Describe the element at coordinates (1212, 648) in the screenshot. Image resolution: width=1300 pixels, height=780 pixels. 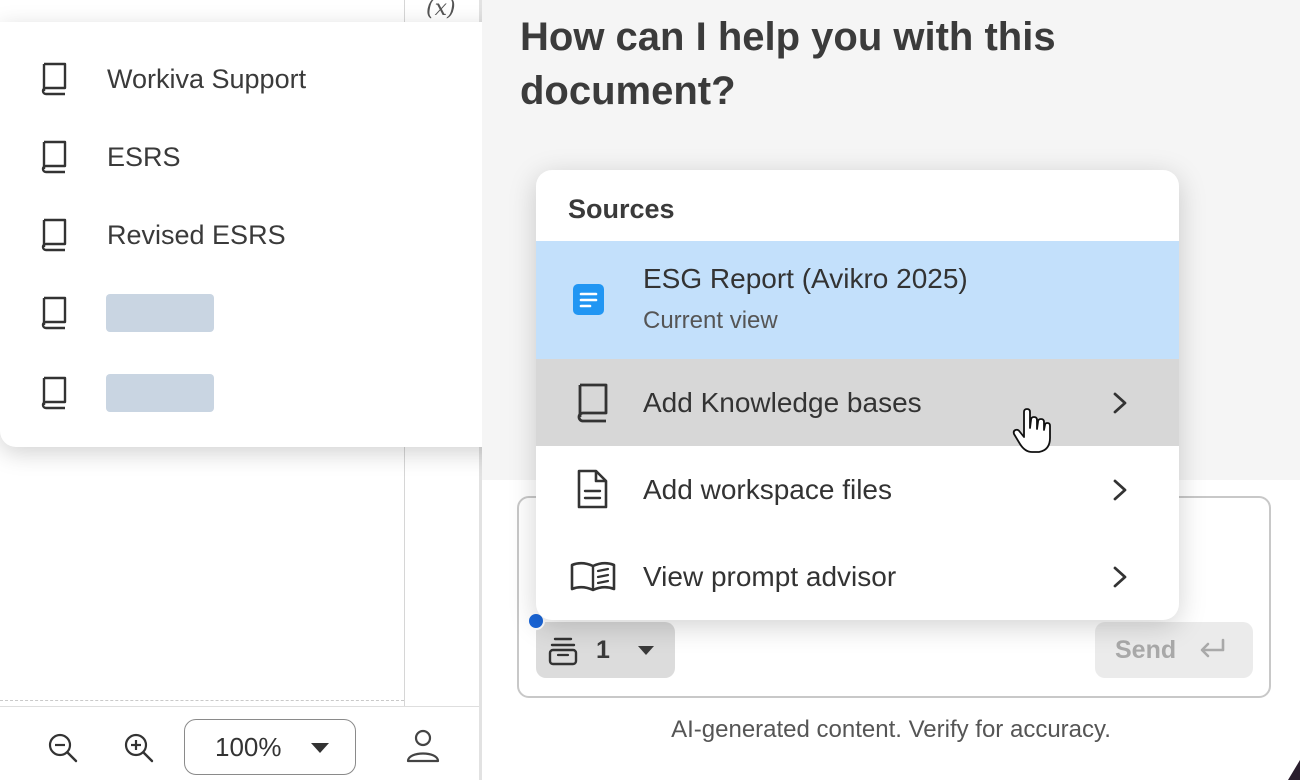
I see `enter-icon` at that location.